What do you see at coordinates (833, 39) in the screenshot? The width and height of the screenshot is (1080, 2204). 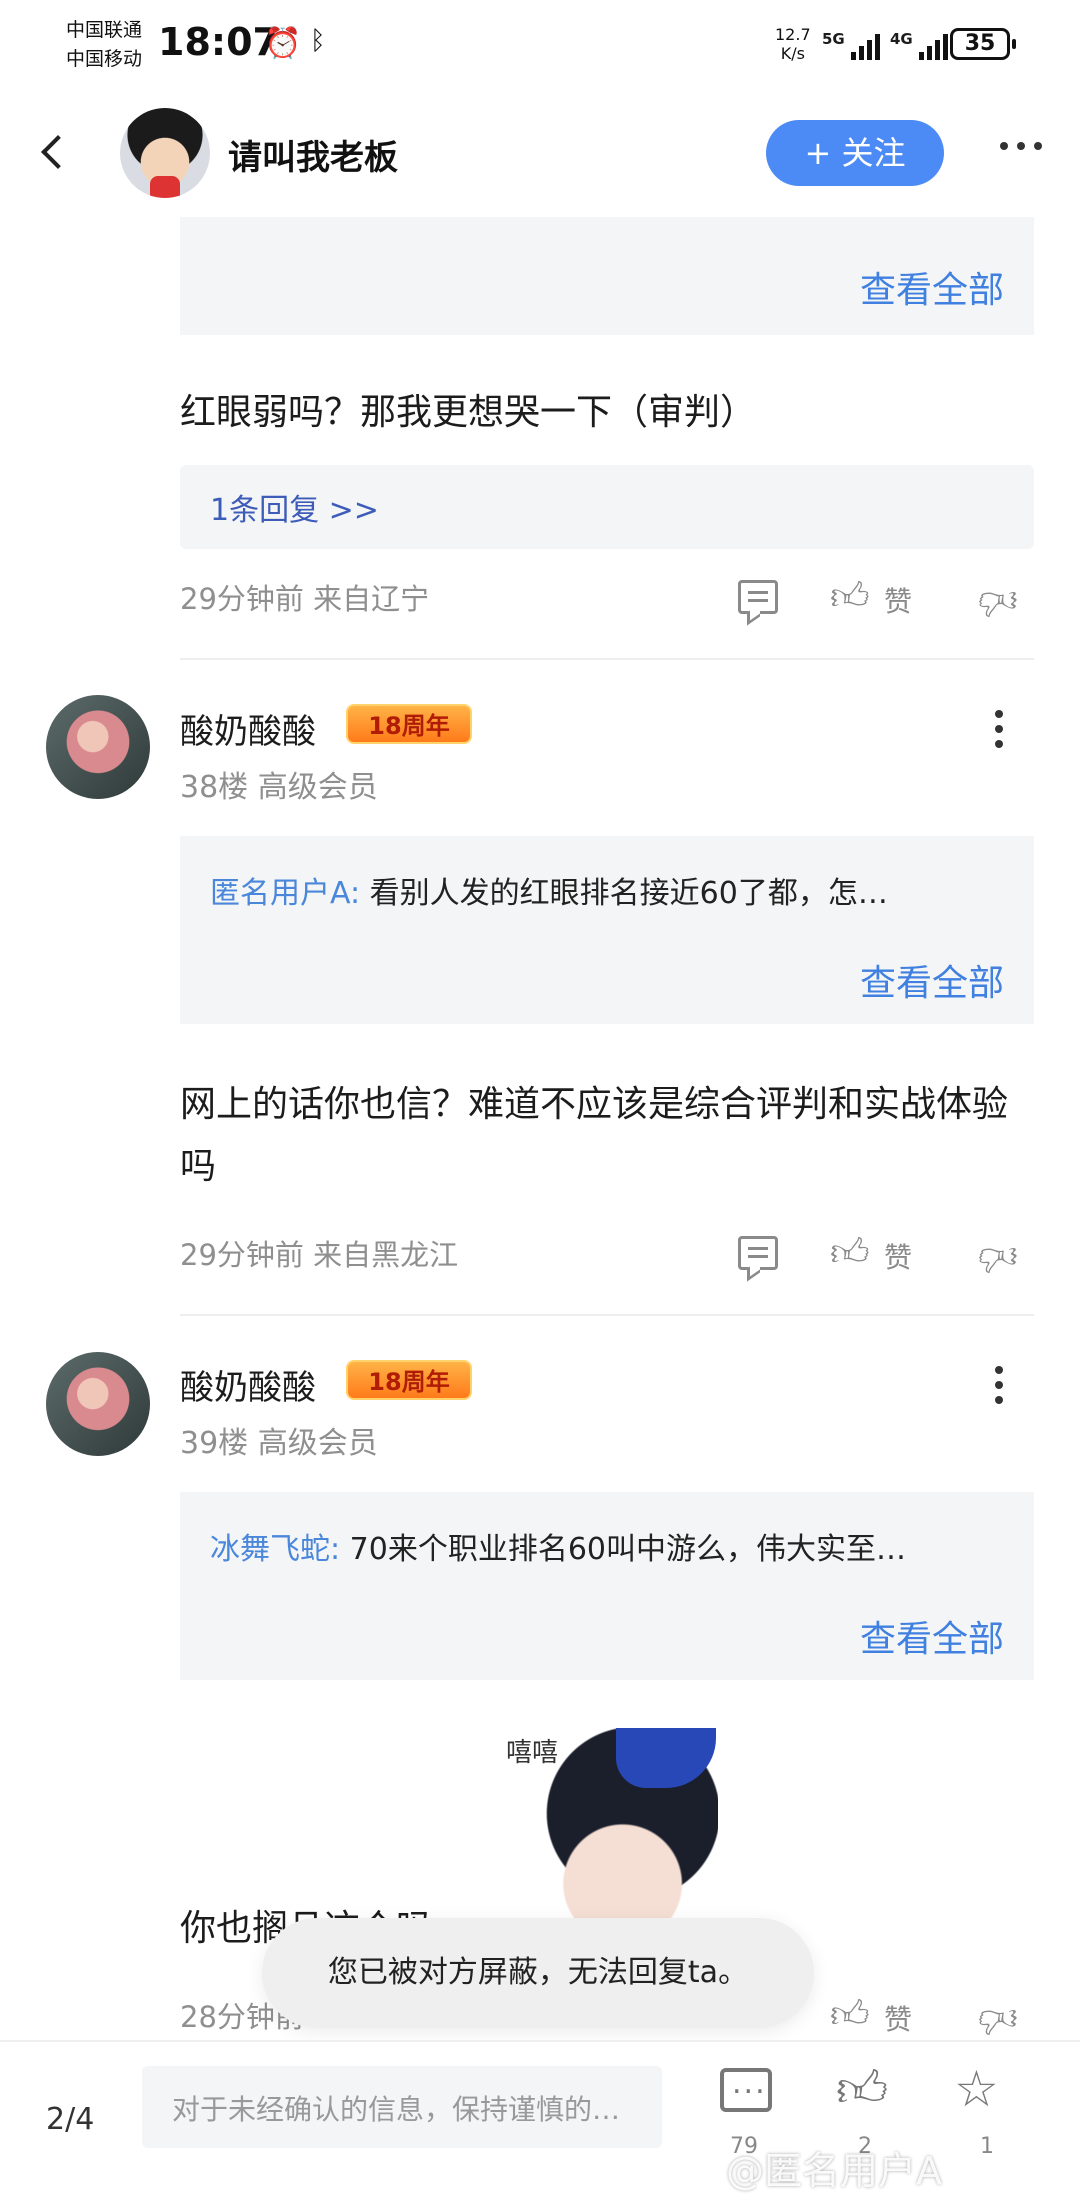 I see `net-type-1: 5G` at bounding box center [833, 39].